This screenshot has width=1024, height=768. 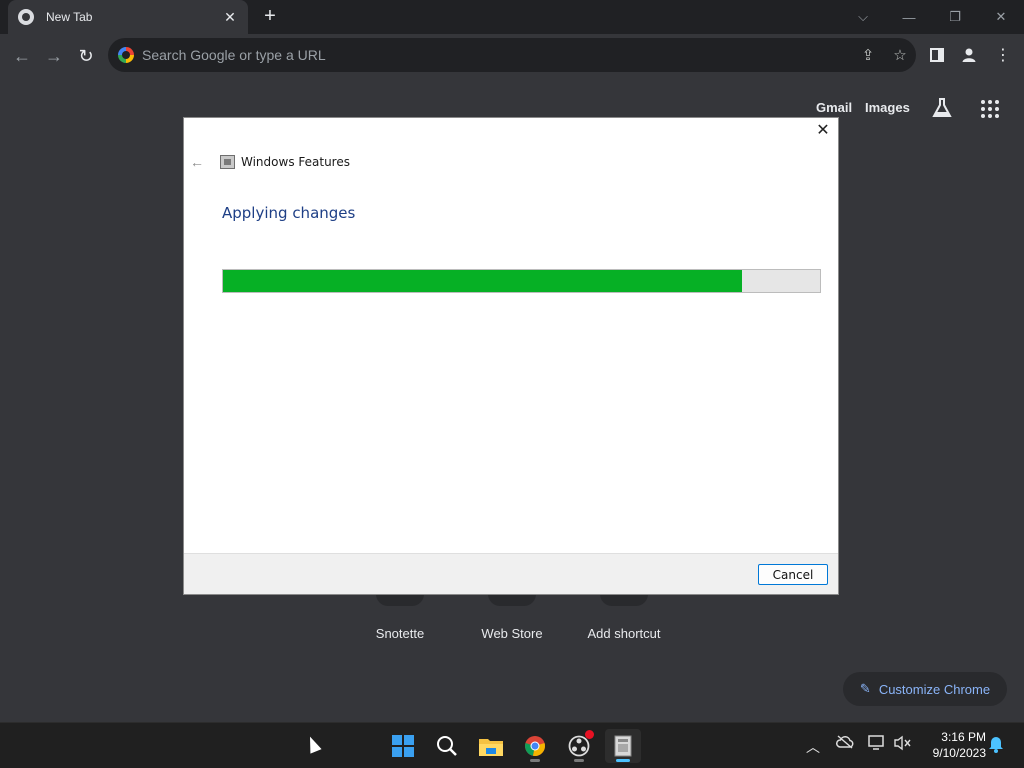 I want to click on restore-button: ❐, so click(x=955, y=17).